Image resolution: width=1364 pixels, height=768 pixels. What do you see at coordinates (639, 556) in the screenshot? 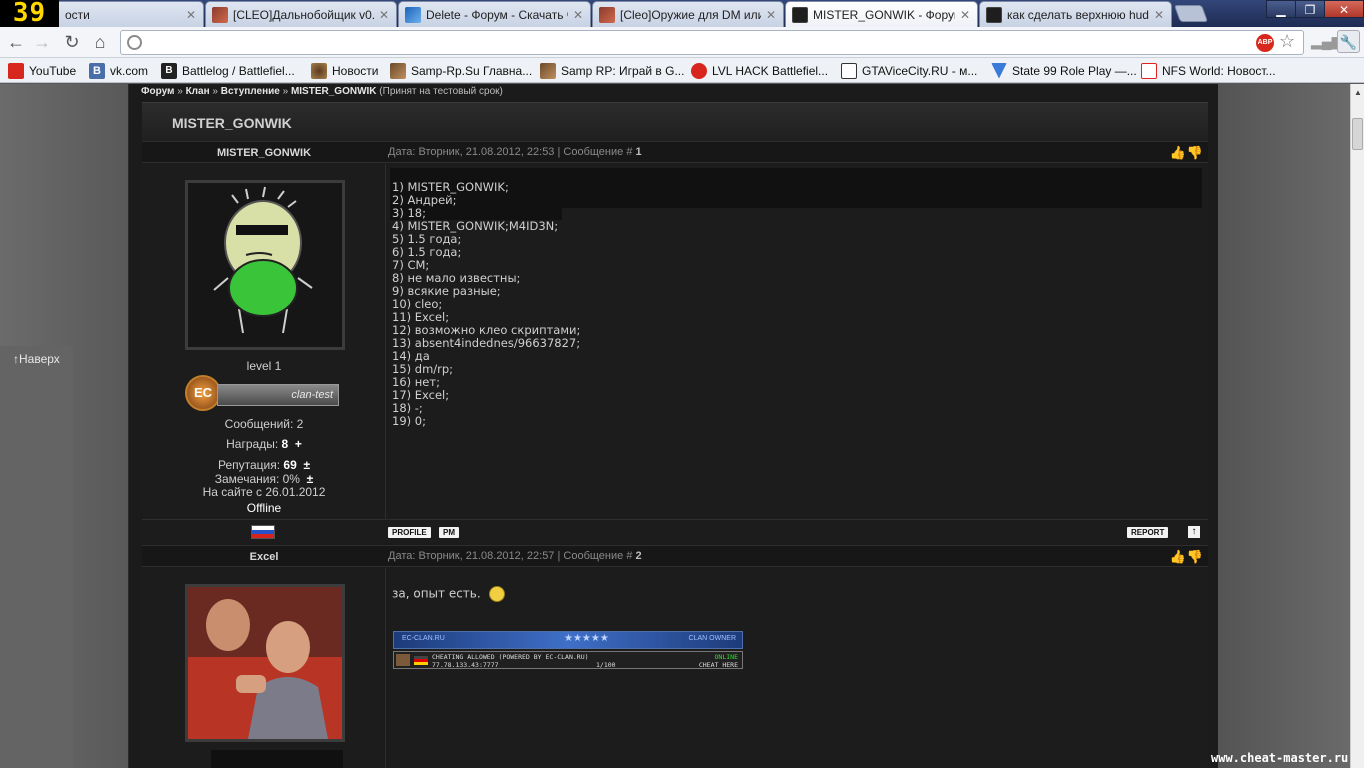
I see `post-number: 2` at bounding box center [639, 556].